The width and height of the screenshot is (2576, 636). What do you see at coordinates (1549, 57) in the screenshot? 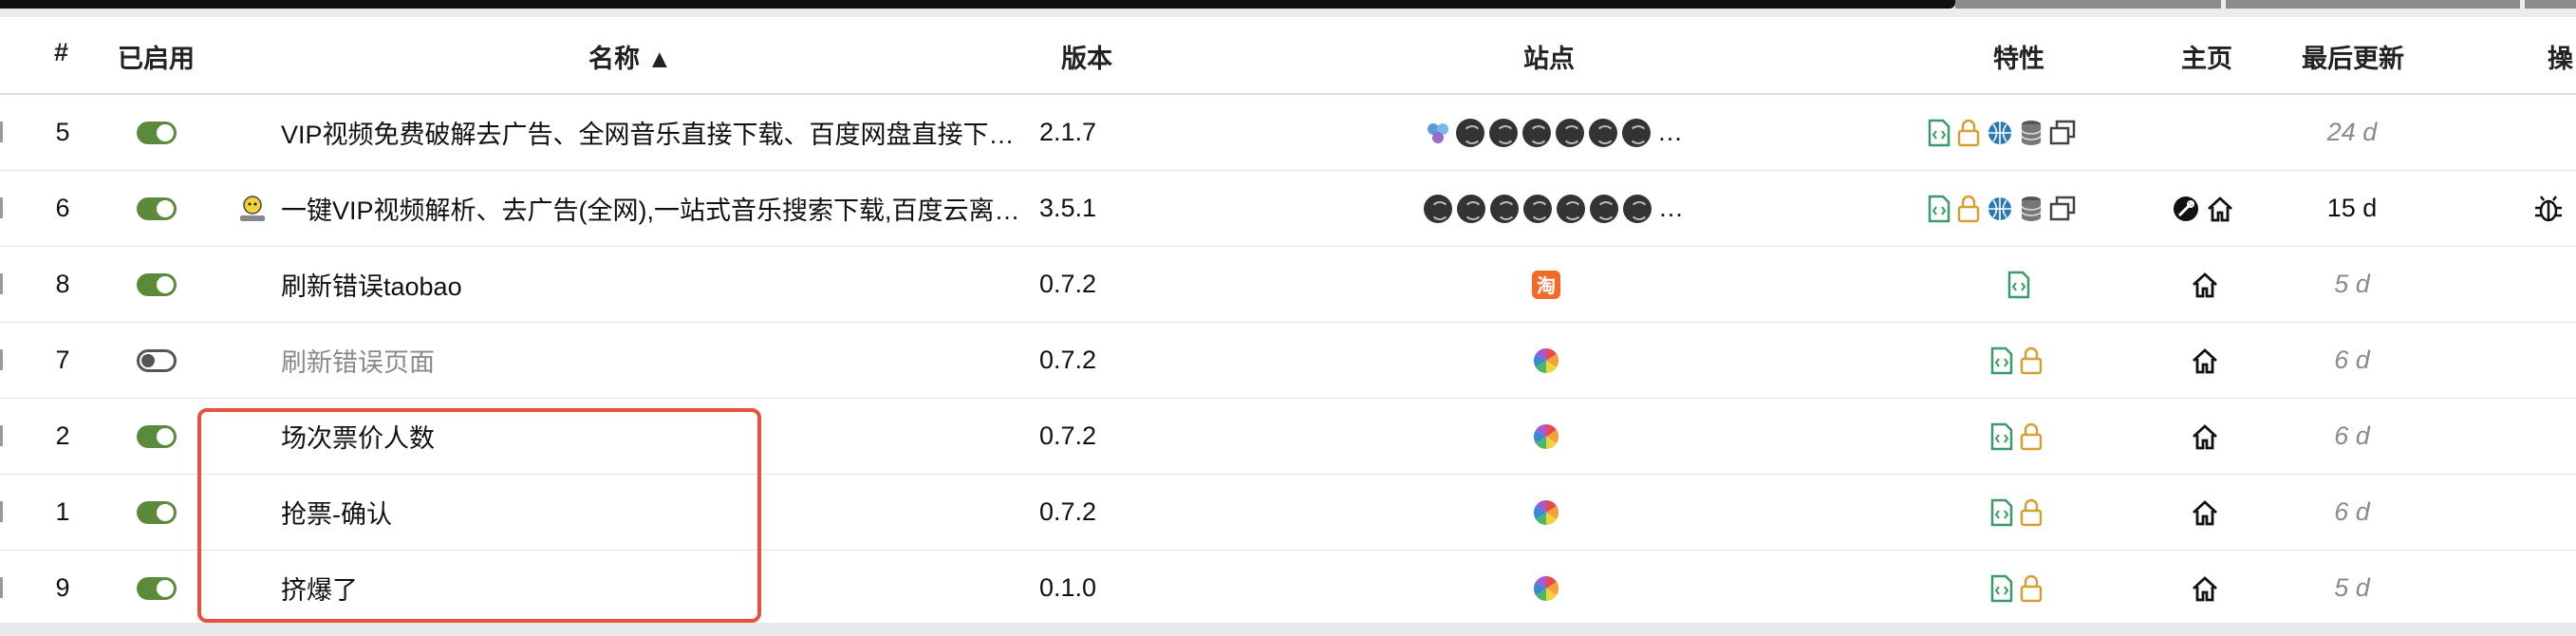
I see `header-sites: 站点` at bounding box center [1549, 57].